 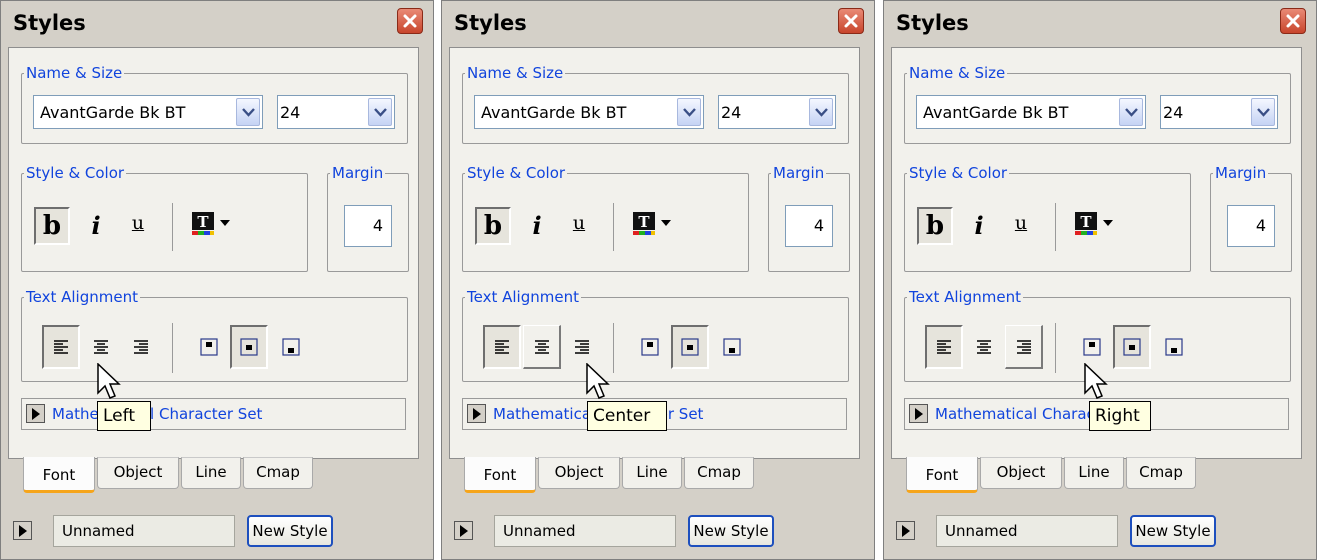 I want to click on style-bar: Unnamed New Style, so click(x=218, y=531).